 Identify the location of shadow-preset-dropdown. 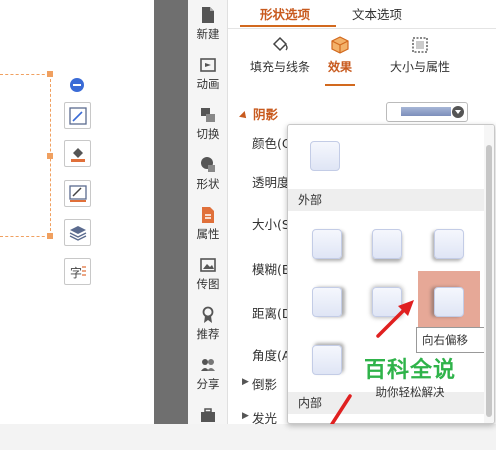
(427, 112).